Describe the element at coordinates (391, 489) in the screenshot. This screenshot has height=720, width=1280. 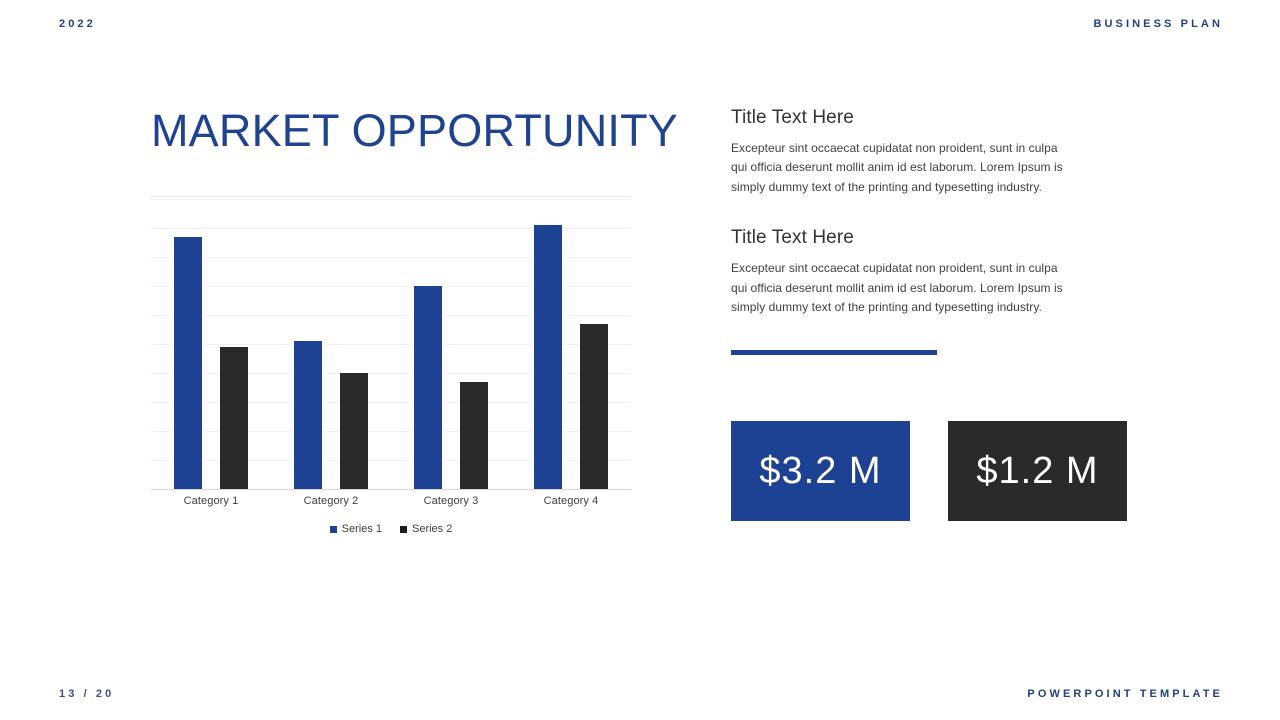
I see `gridline` at that location.